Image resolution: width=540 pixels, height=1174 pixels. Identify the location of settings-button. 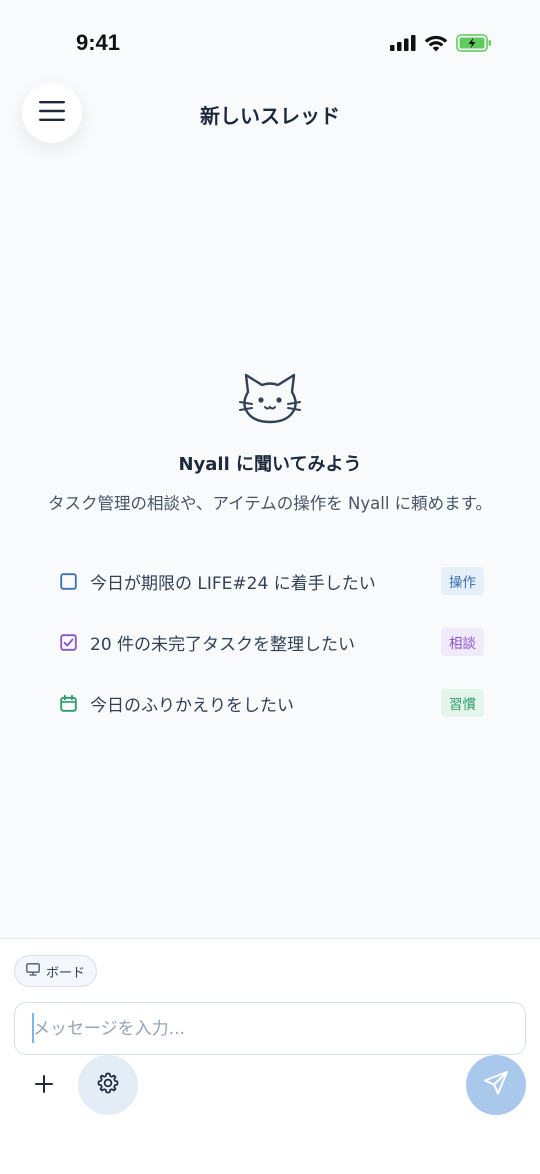
(108, 1085).